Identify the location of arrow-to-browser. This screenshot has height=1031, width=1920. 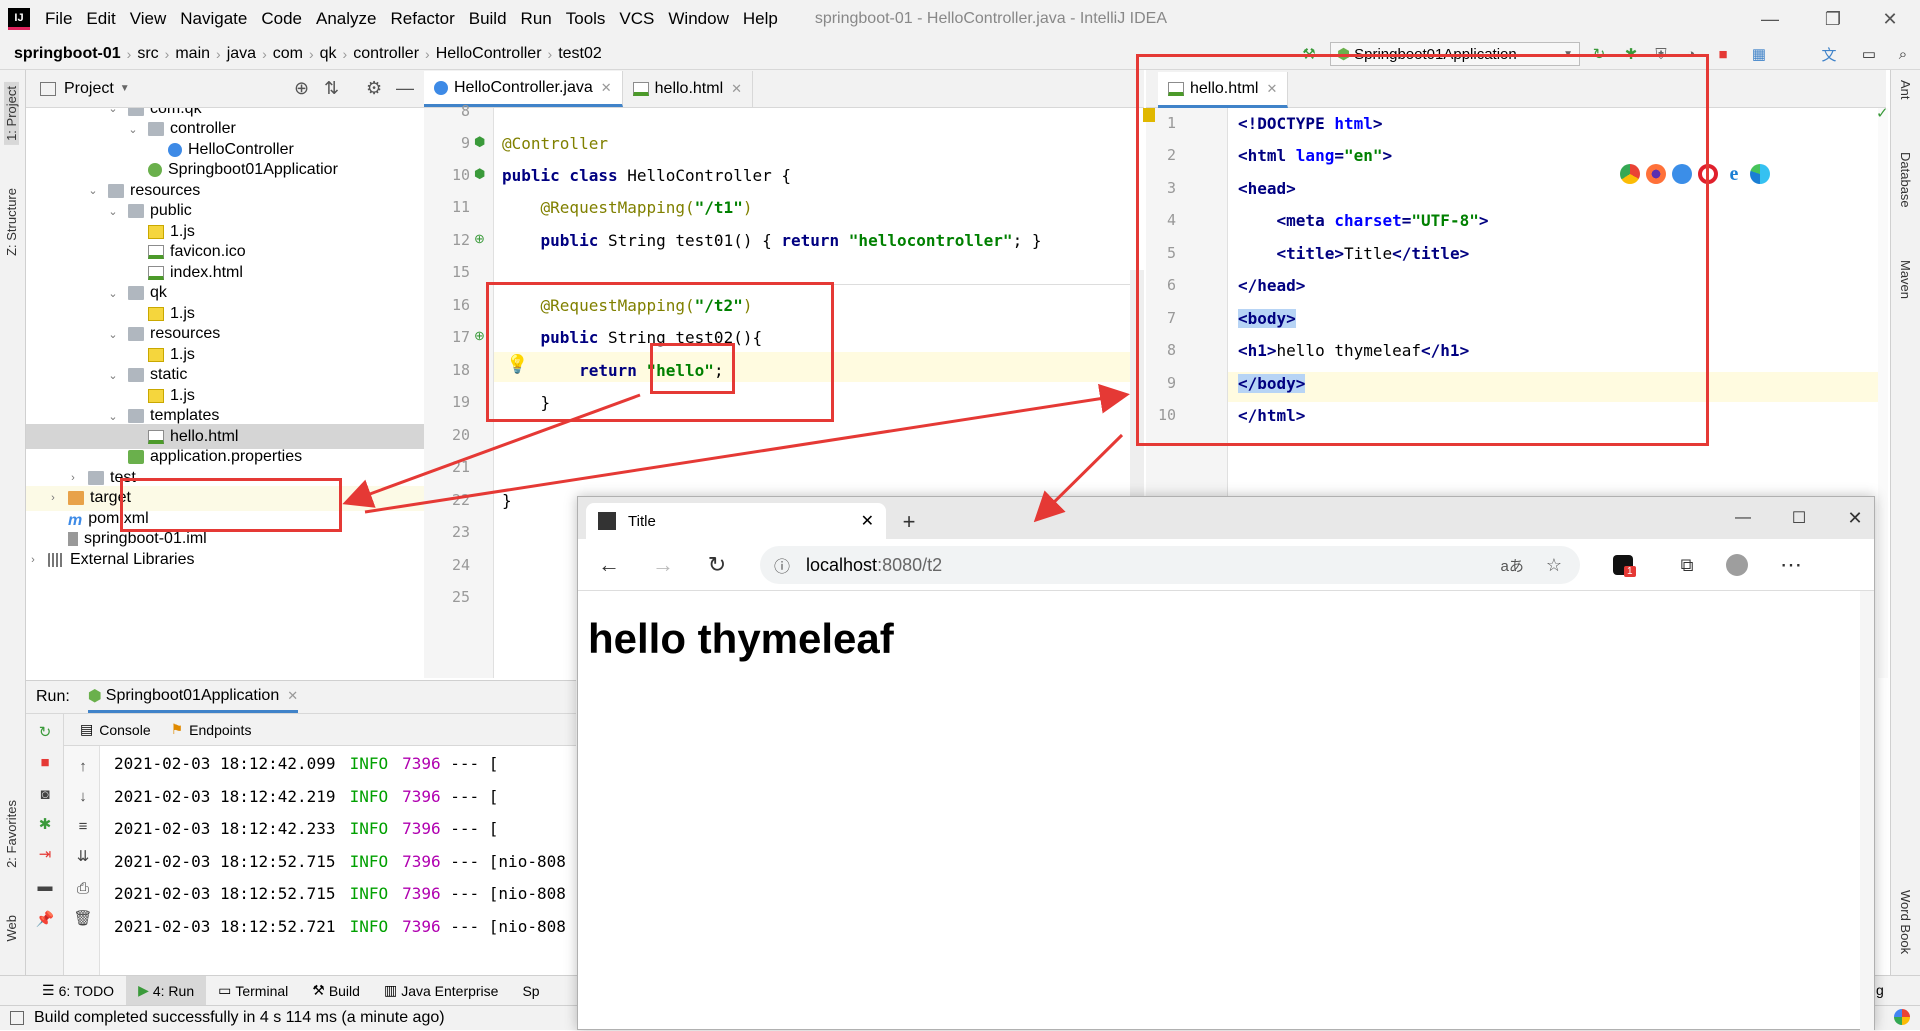
(1078, 478).